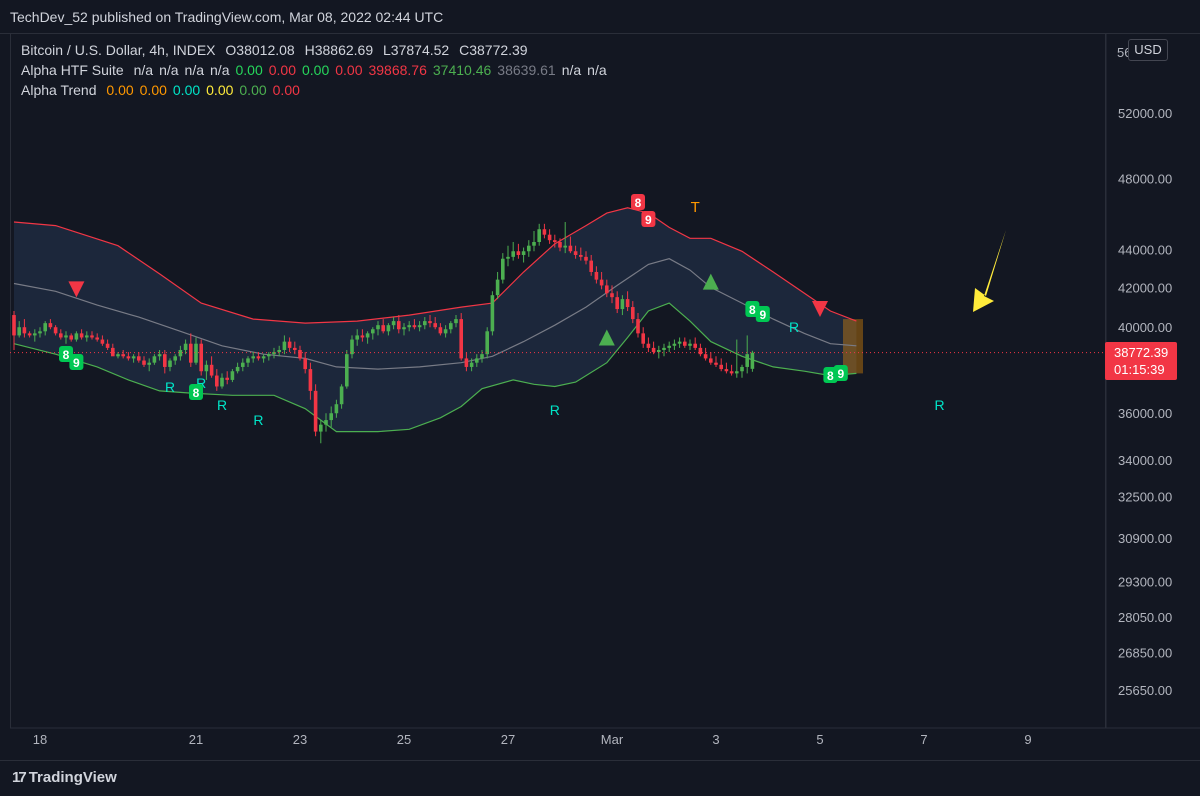  I want to click on alpha-trend-legend-row: Alpha Trend 0.00 0.00 0.00 0.00 0.00 0.00, so click(314, 90).